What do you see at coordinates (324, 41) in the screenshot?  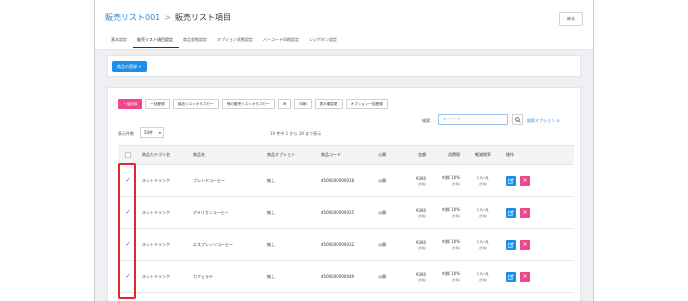 I see `tab-register-button-settings: レジボタン設定` at bounding box center [324, 41].